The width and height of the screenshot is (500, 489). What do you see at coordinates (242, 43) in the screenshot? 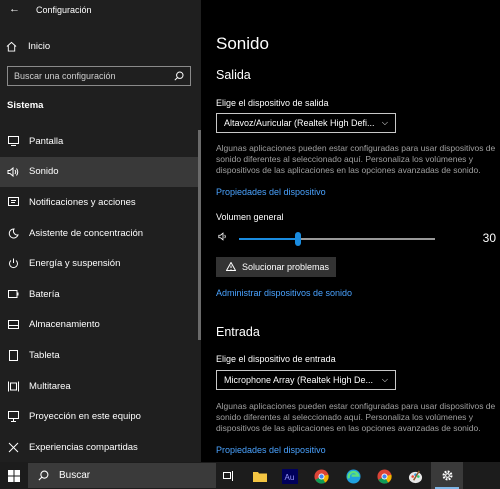
I see `page-title: Sonido` at bounding box center [242, 43].